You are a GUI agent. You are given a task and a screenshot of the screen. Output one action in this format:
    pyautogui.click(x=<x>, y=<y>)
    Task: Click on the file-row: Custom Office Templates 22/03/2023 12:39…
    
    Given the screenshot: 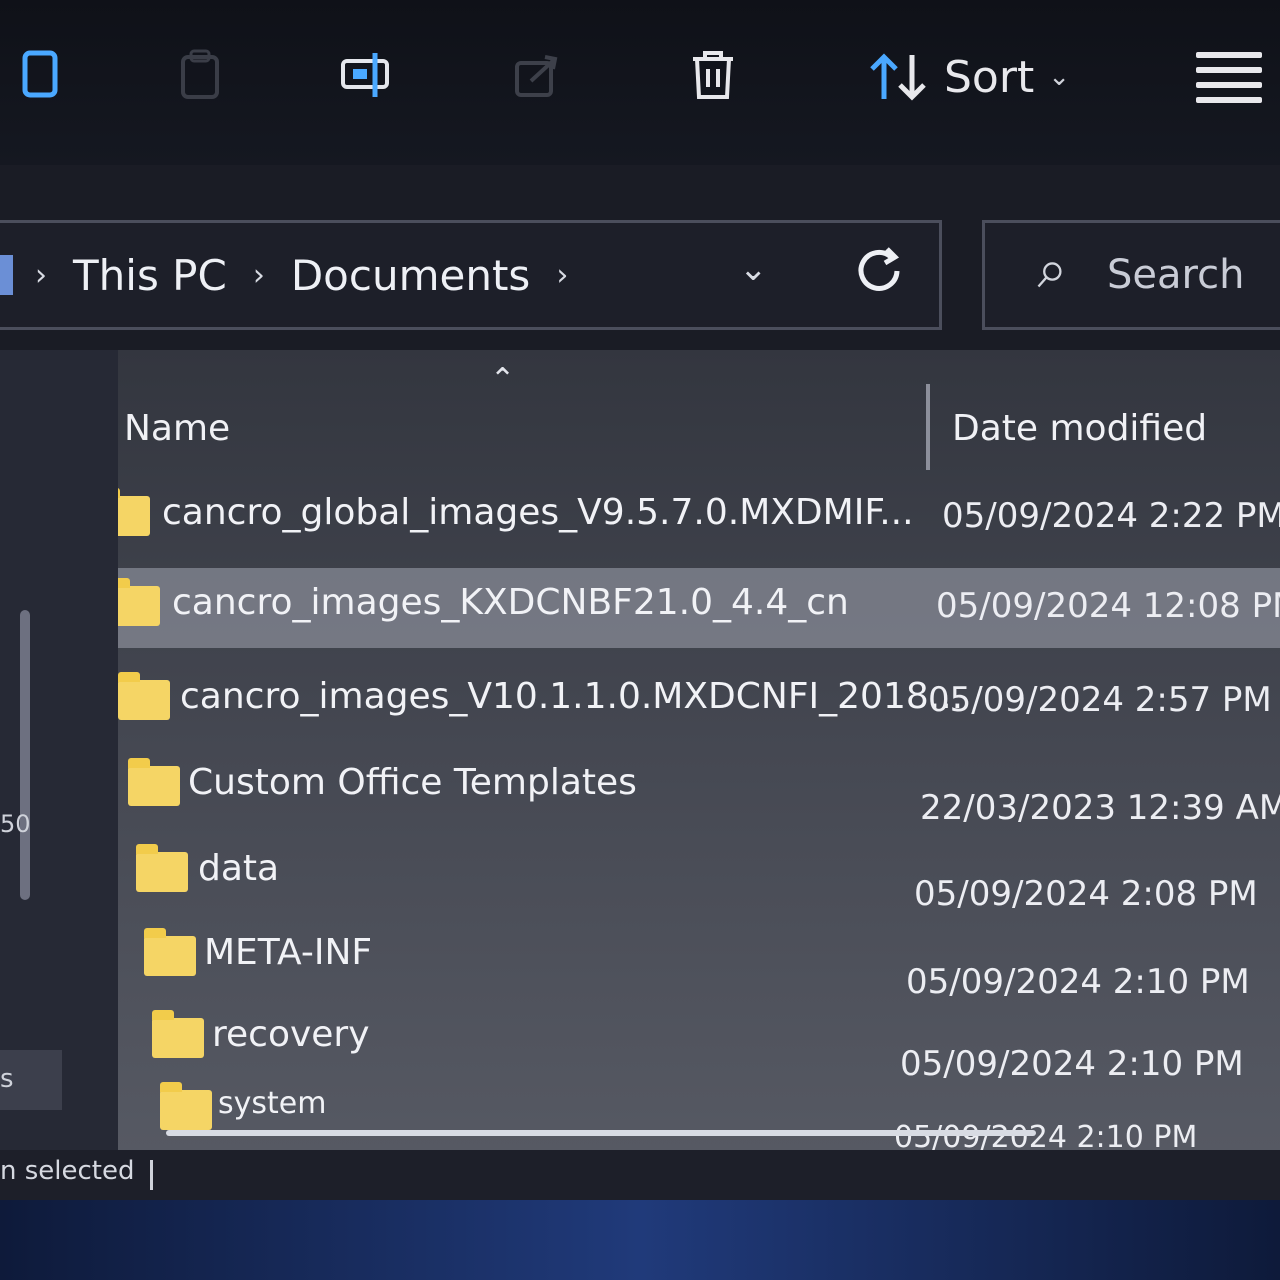 What is the action you would take?
    pyautogui.click(x=699, y=788)
    